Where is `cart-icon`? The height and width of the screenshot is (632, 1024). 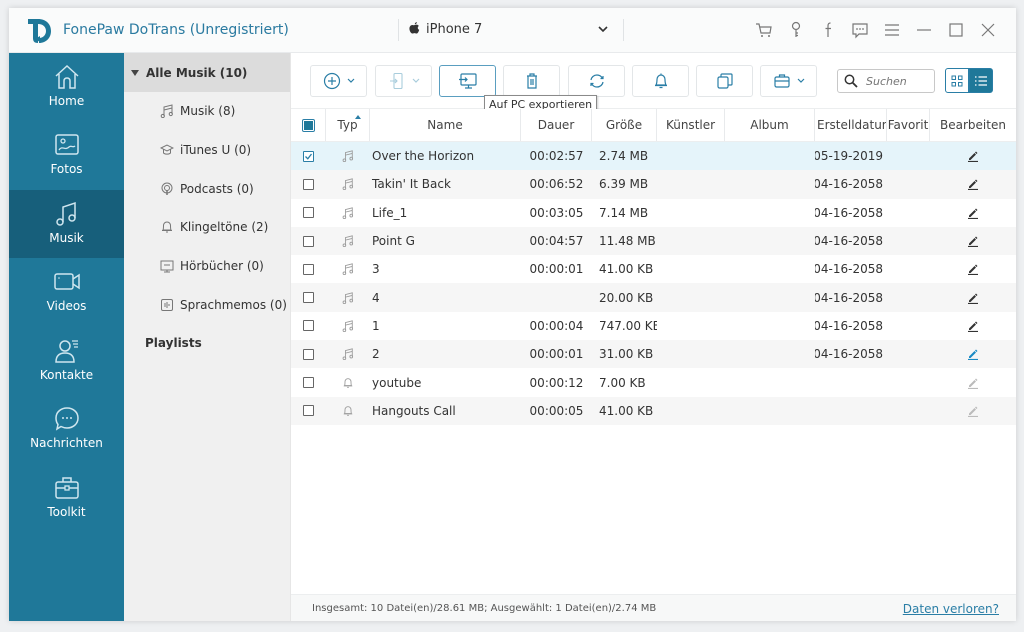 cart-icon is located at coordinates (764, 30).